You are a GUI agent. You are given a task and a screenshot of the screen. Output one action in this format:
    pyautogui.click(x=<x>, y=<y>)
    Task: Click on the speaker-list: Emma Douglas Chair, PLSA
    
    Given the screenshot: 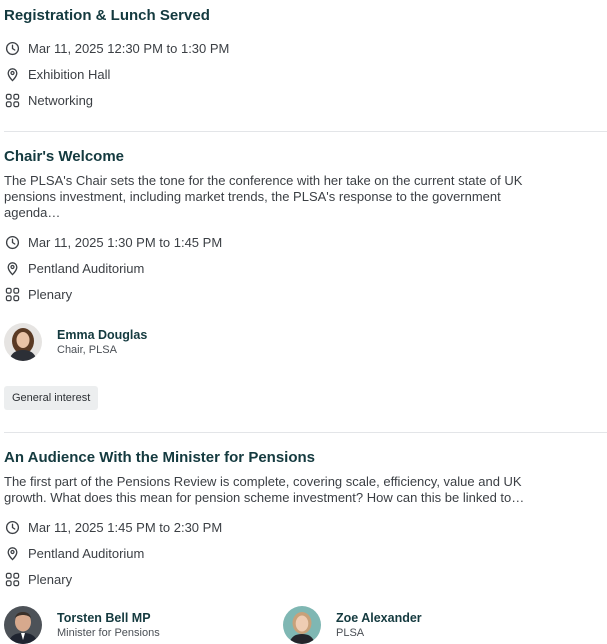 What is the action you would take?
    pyautogui.click(x=305, y=342)
    